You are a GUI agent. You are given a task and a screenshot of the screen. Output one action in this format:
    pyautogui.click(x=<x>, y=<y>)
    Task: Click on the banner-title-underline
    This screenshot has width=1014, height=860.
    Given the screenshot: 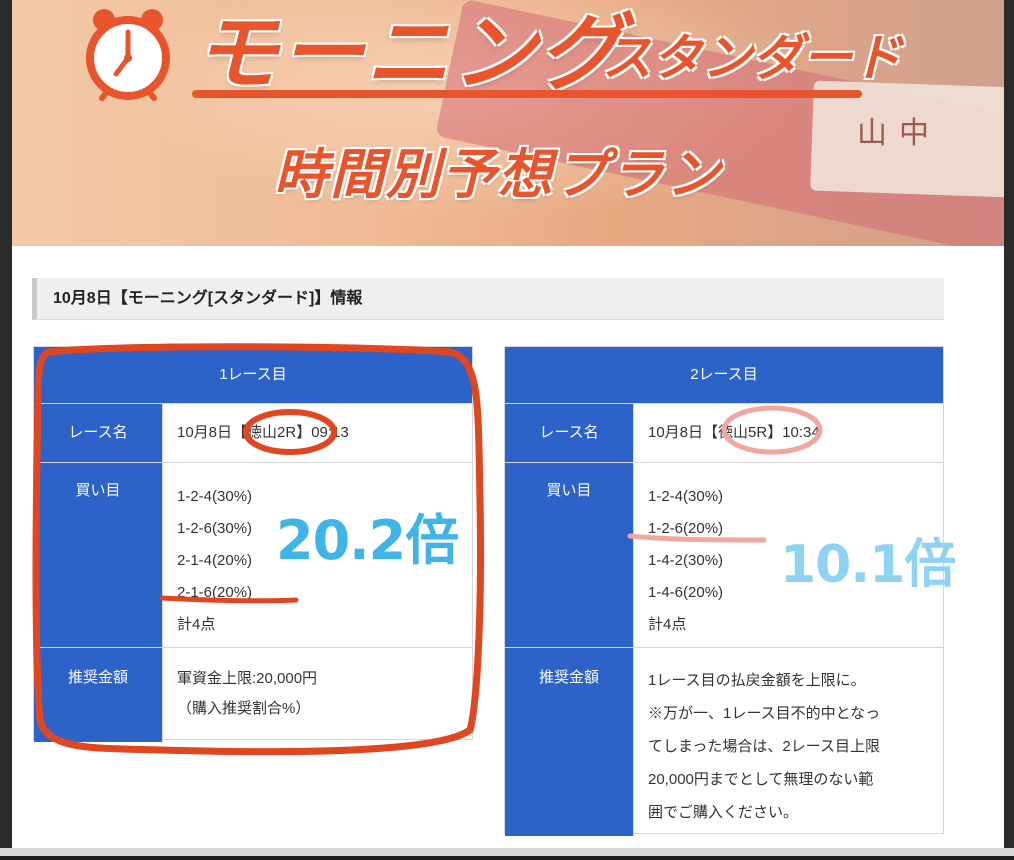 What is the action you would take?
    pyautogui.click(x=527, y=94)
    